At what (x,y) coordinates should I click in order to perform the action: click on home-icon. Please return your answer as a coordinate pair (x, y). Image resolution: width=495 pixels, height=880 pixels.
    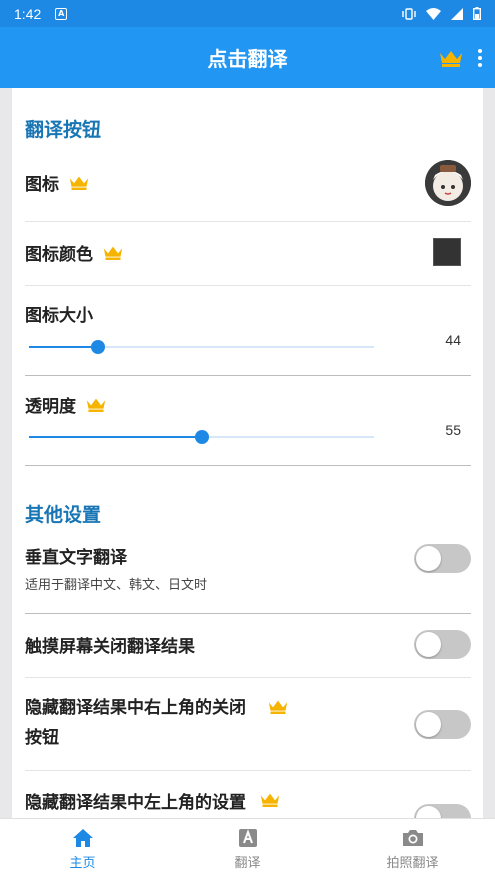
    Looking at the image, I should click on (82, 838).